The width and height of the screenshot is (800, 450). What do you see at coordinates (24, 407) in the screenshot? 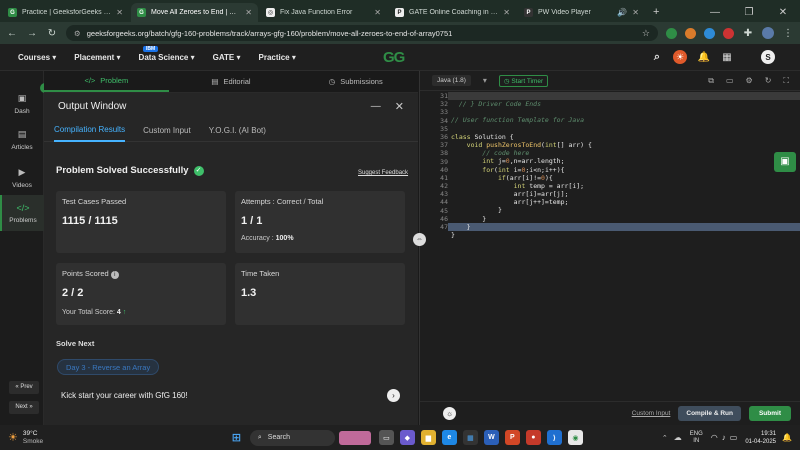
I see `next-button: Next »` at bounding box center [24, 407].